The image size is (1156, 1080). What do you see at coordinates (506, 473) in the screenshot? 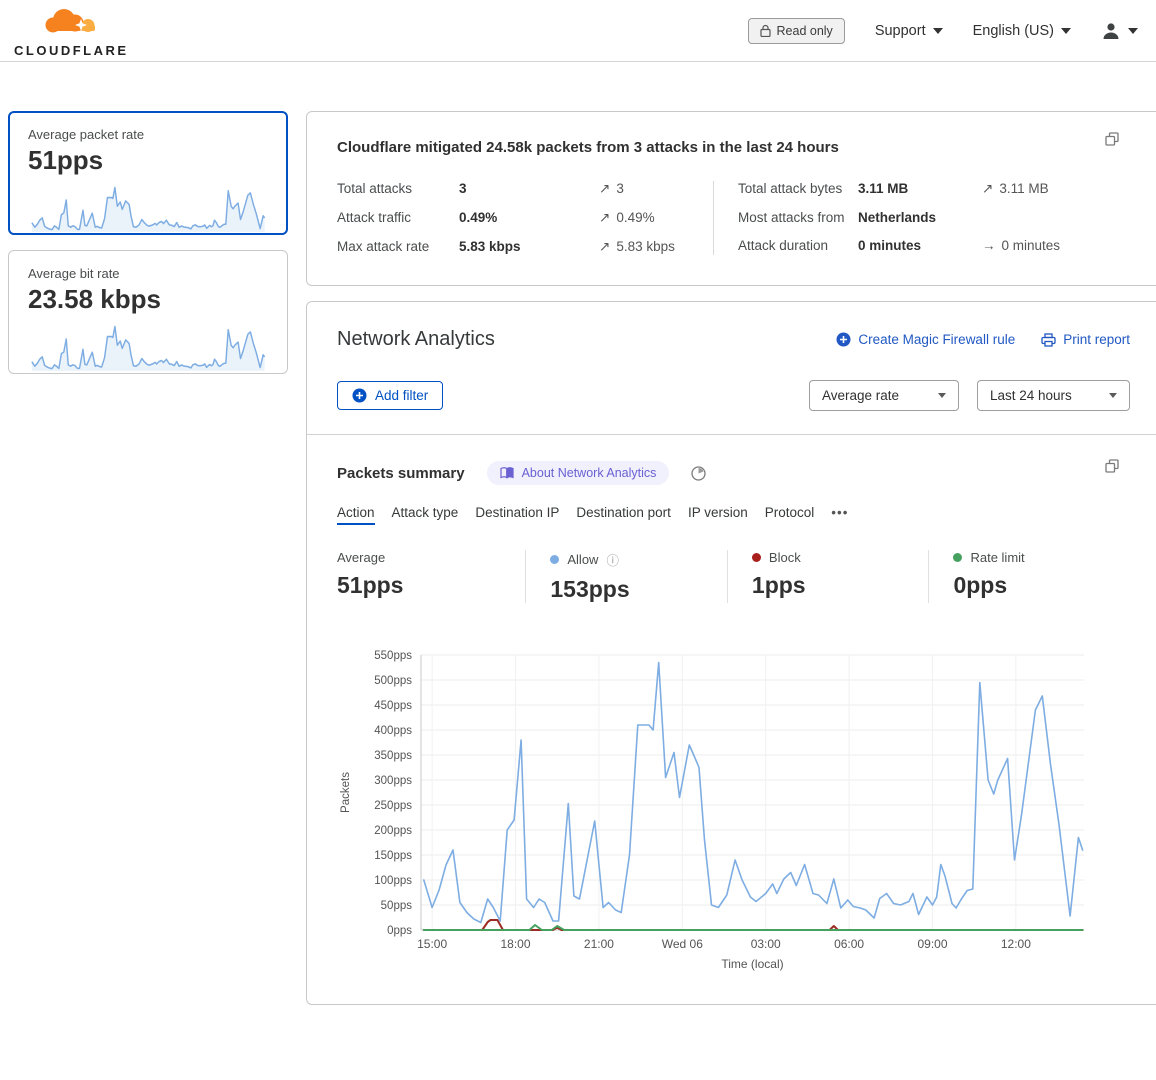
I see `book-icon` at bounding box center [506, 473].